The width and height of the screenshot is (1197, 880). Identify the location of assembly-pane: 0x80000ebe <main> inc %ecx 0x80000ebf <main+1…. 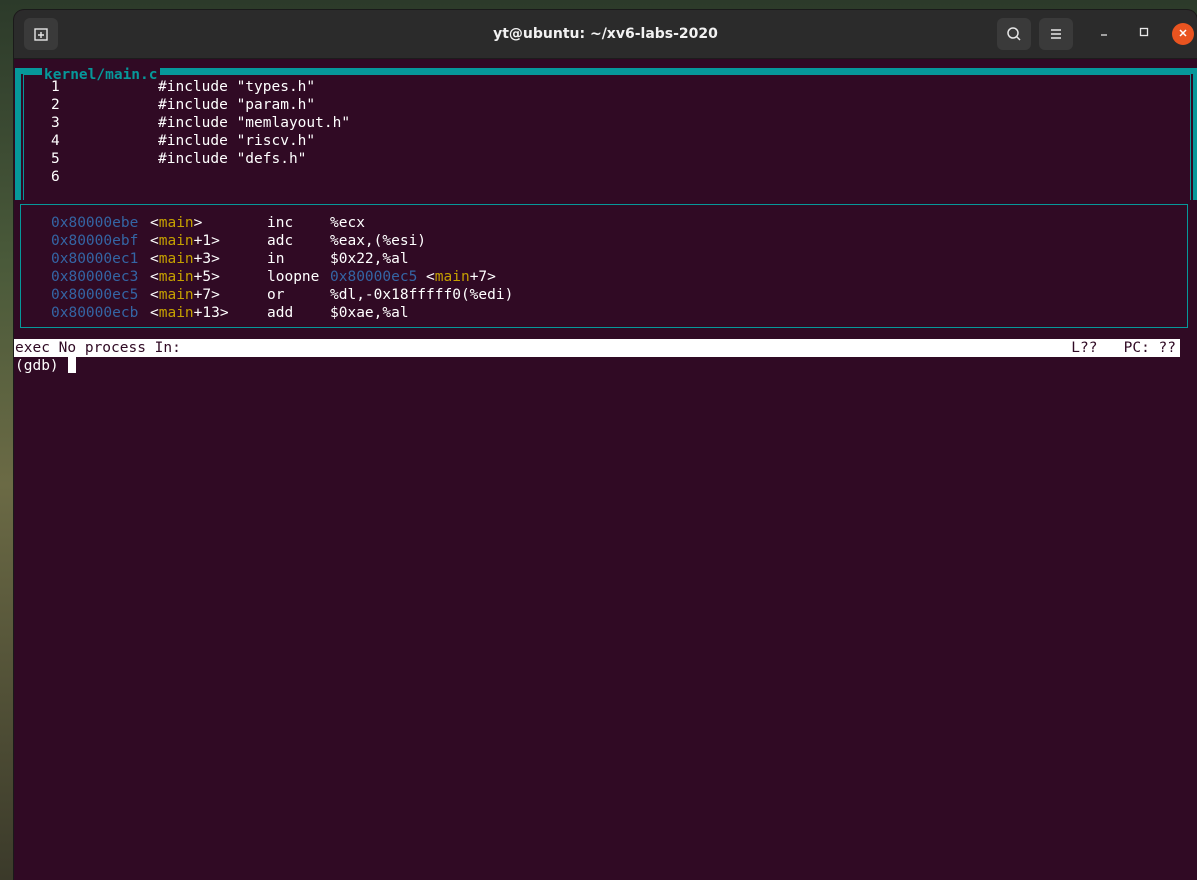
(604, 266).